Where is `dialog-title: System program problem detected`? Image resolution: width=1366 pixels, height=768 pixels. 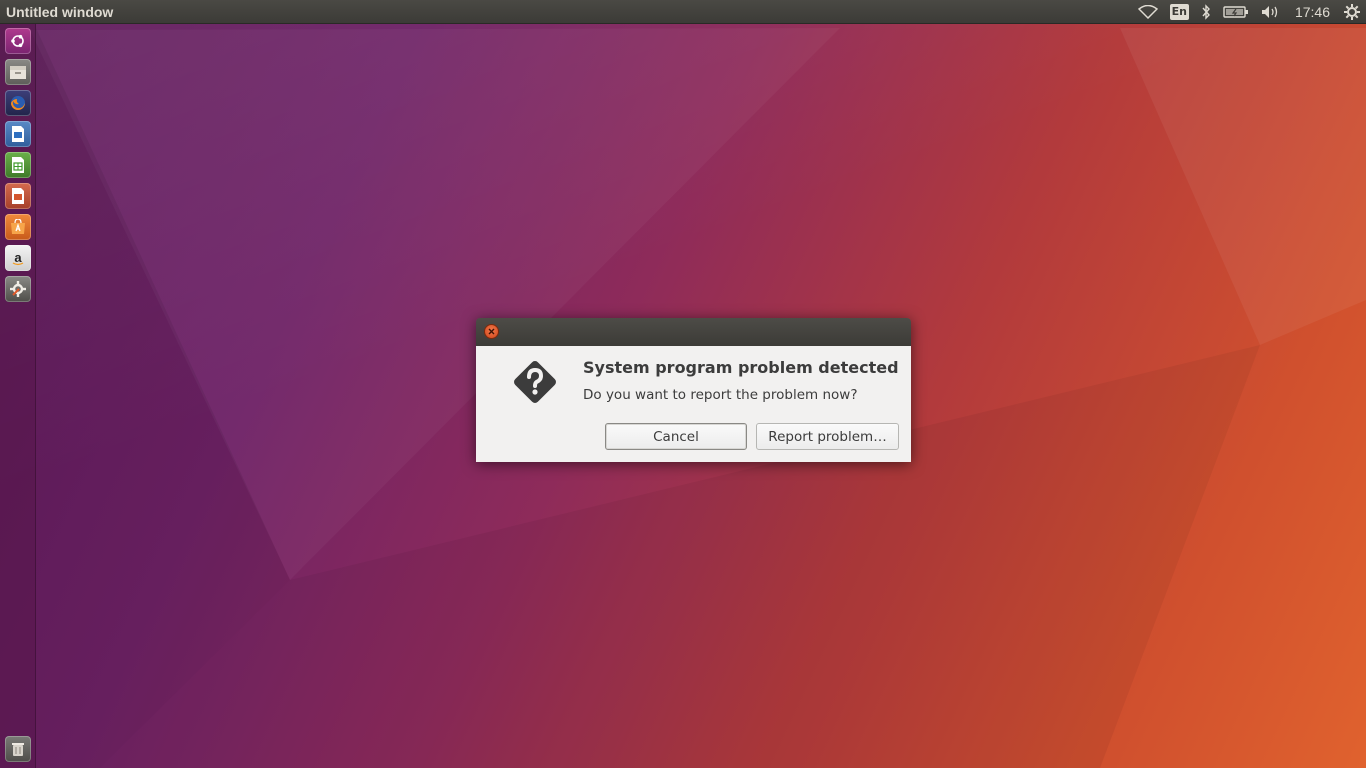
dialog-title: System program problem detected is located at coordinates (741, 367).